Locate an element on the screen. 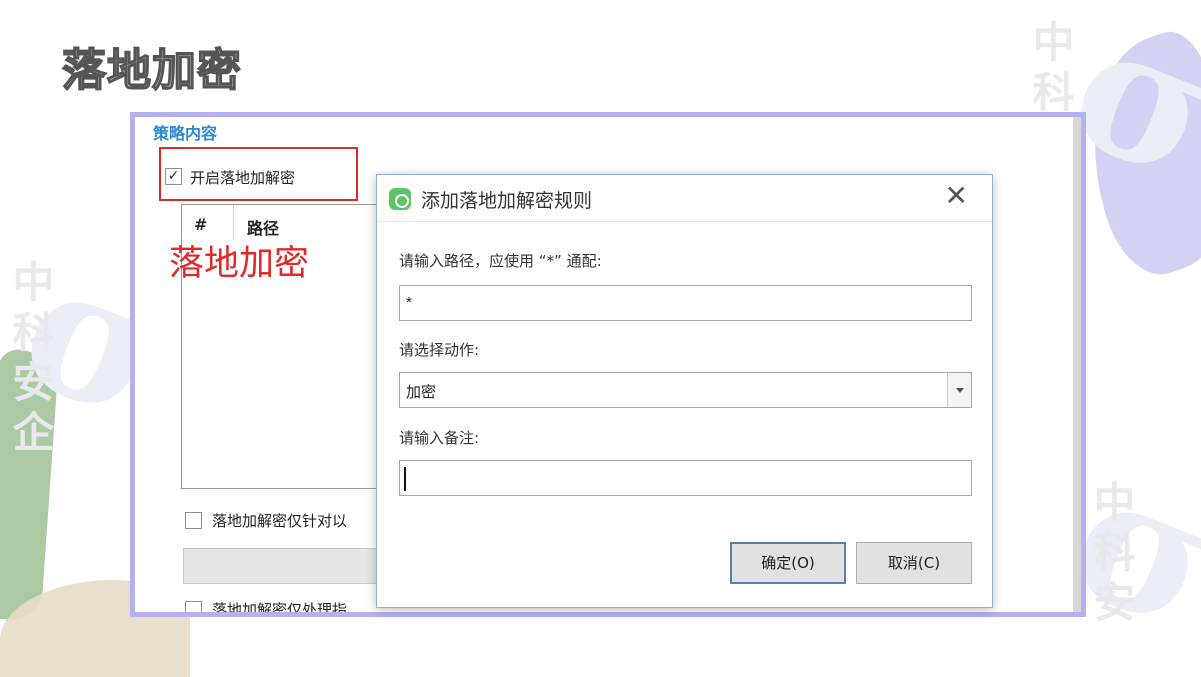 The width and height of the screenshot is (1201, 677). app-icon is located at coordinates (400, 199).